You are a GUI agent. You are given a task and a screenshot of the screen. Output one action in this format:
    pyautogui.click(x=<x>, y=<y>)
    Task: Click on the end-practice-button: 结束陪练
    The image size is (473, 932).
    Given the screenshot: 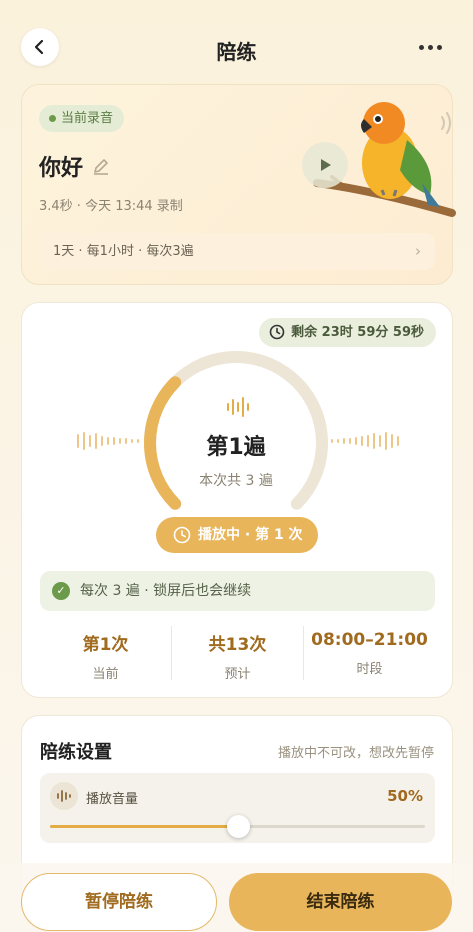 What is the action you would take?
    pyautogui.click(x=340, y=902)
    